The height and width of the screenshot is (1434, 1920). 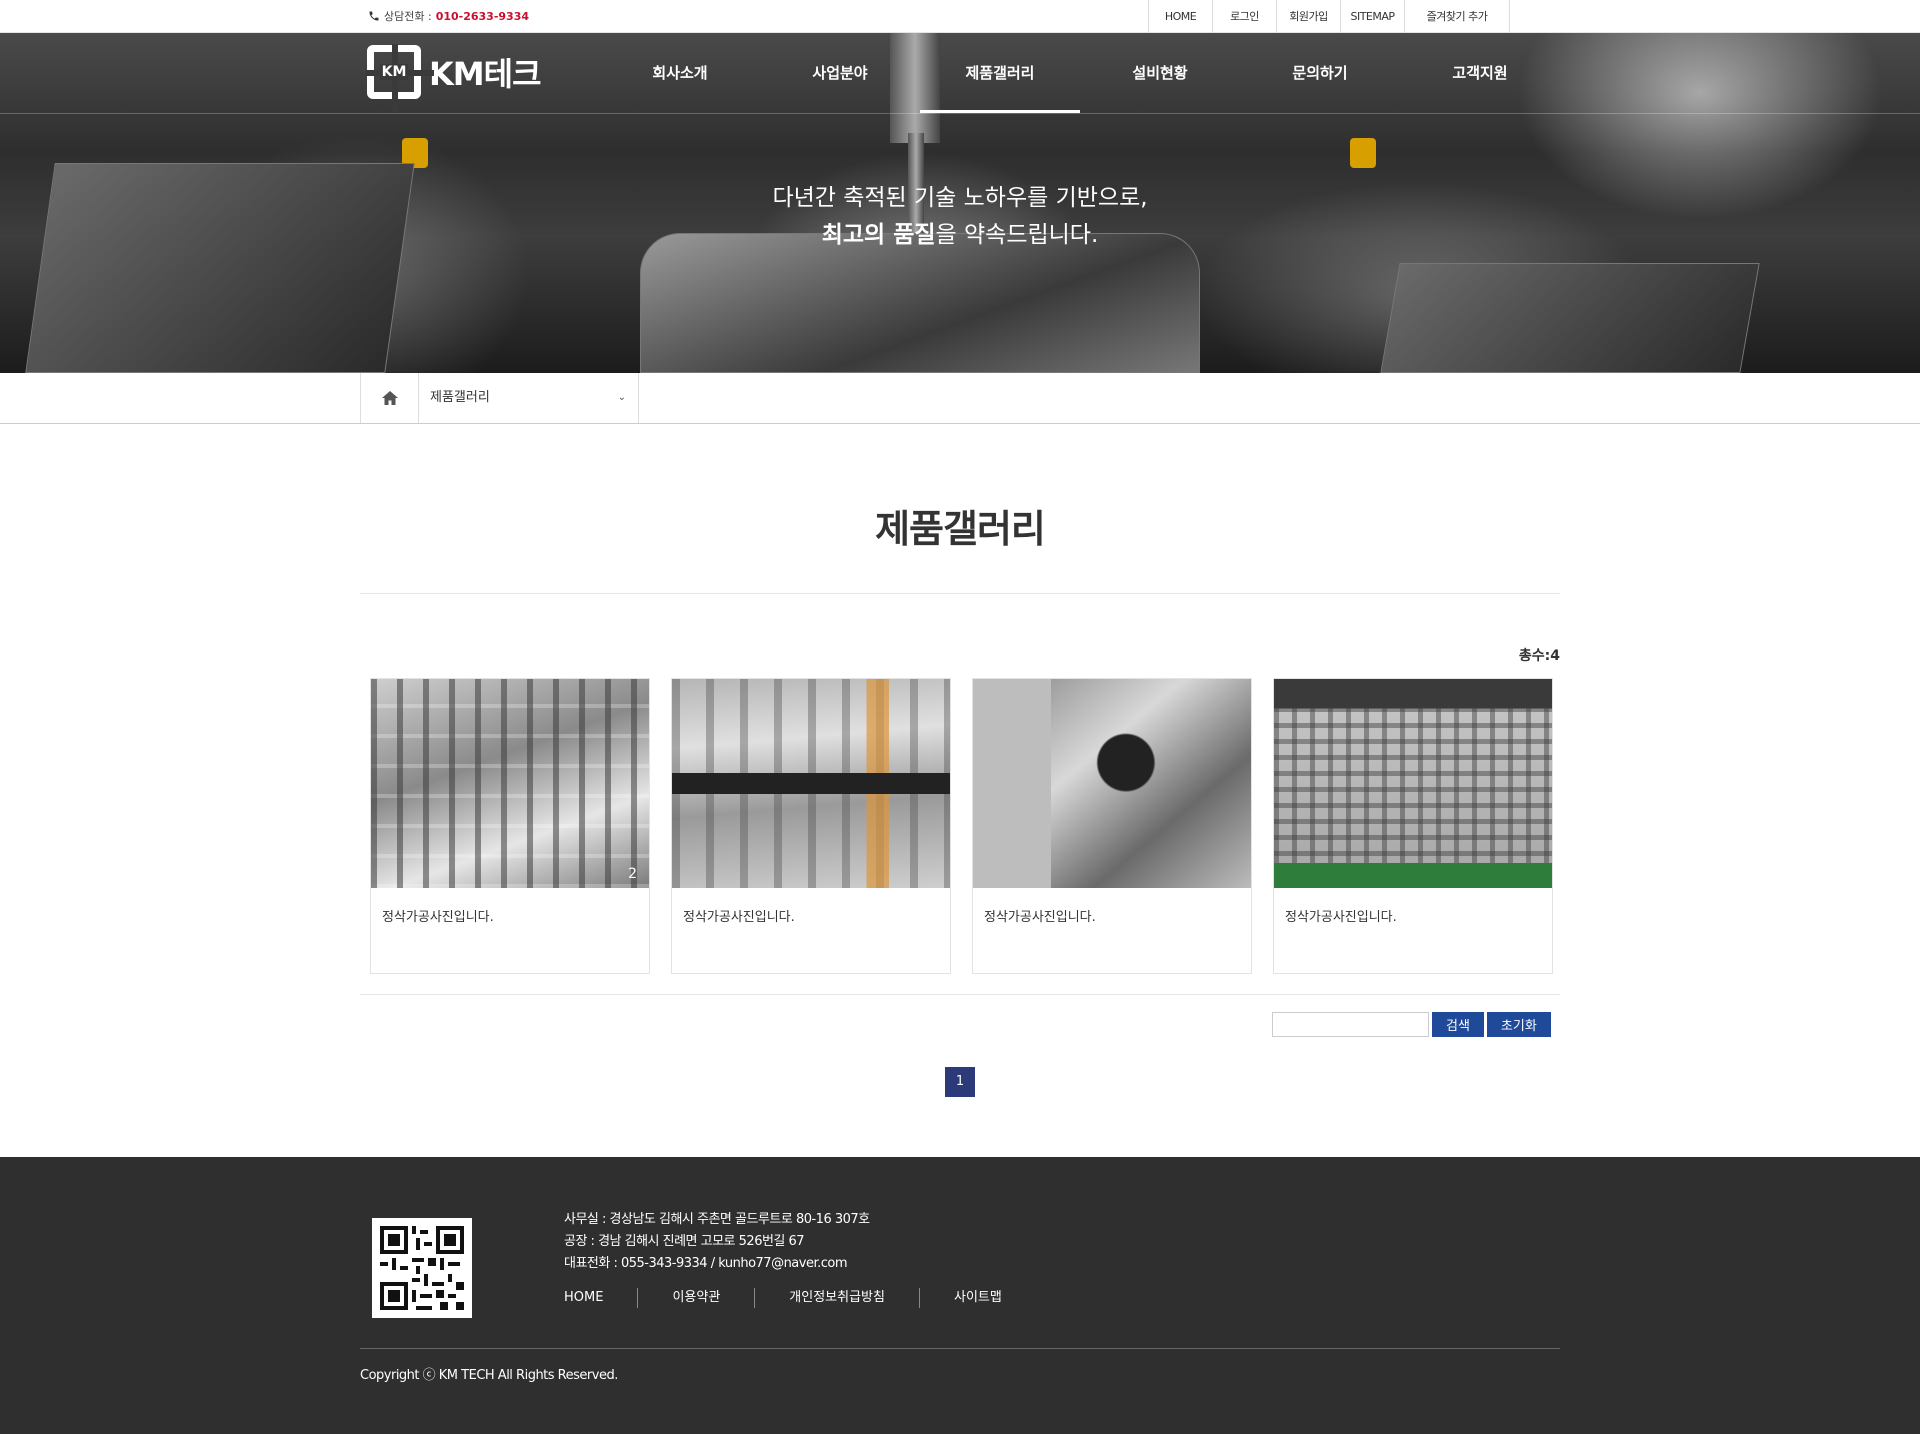 I want to click on nav-business: 사업분야, so click(x=840, y=73).